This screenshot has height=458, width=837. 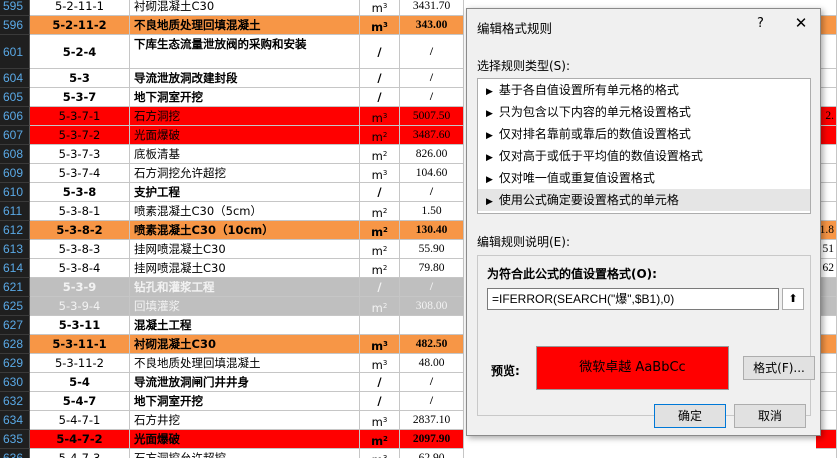 What do you see at coordinates (80, 116) in the screenshot?
I see `item-code-cell: 5-3-7-1` at bounding box center [80, 116].